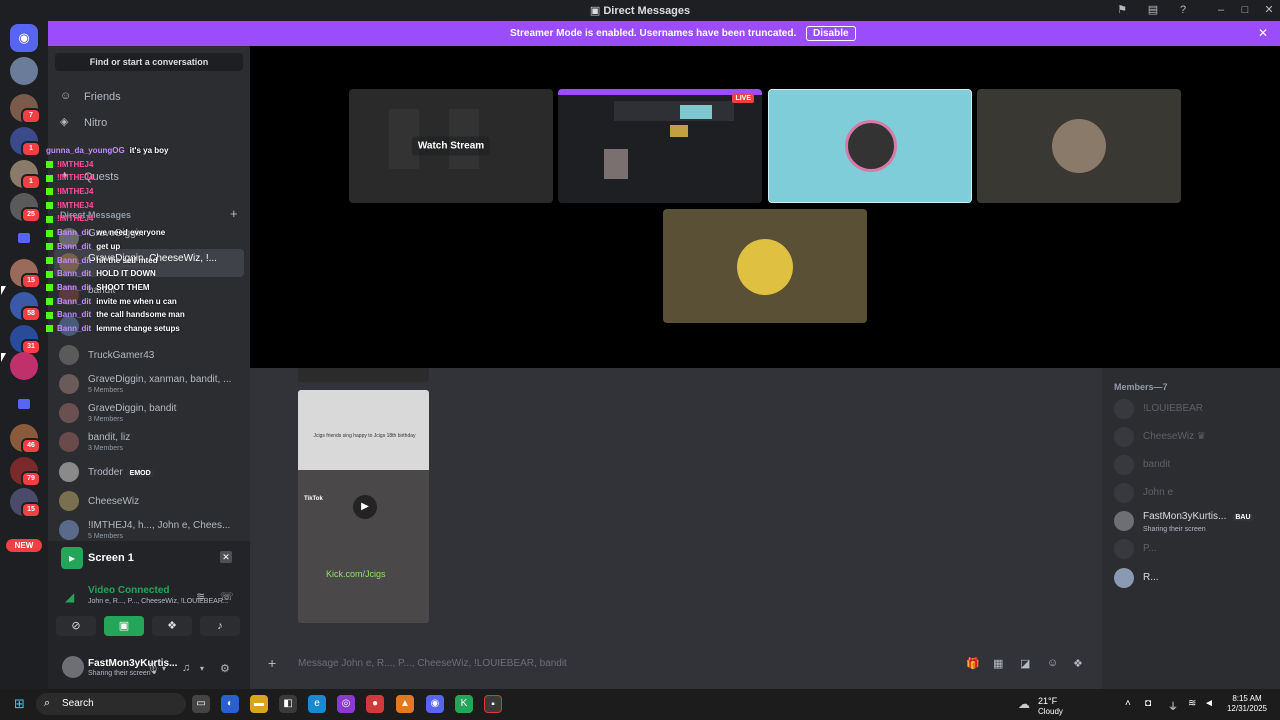 This screenshot has width=1280, height=720. I want to click on watch-stream-button: Watch Stream, so click(451, 146).